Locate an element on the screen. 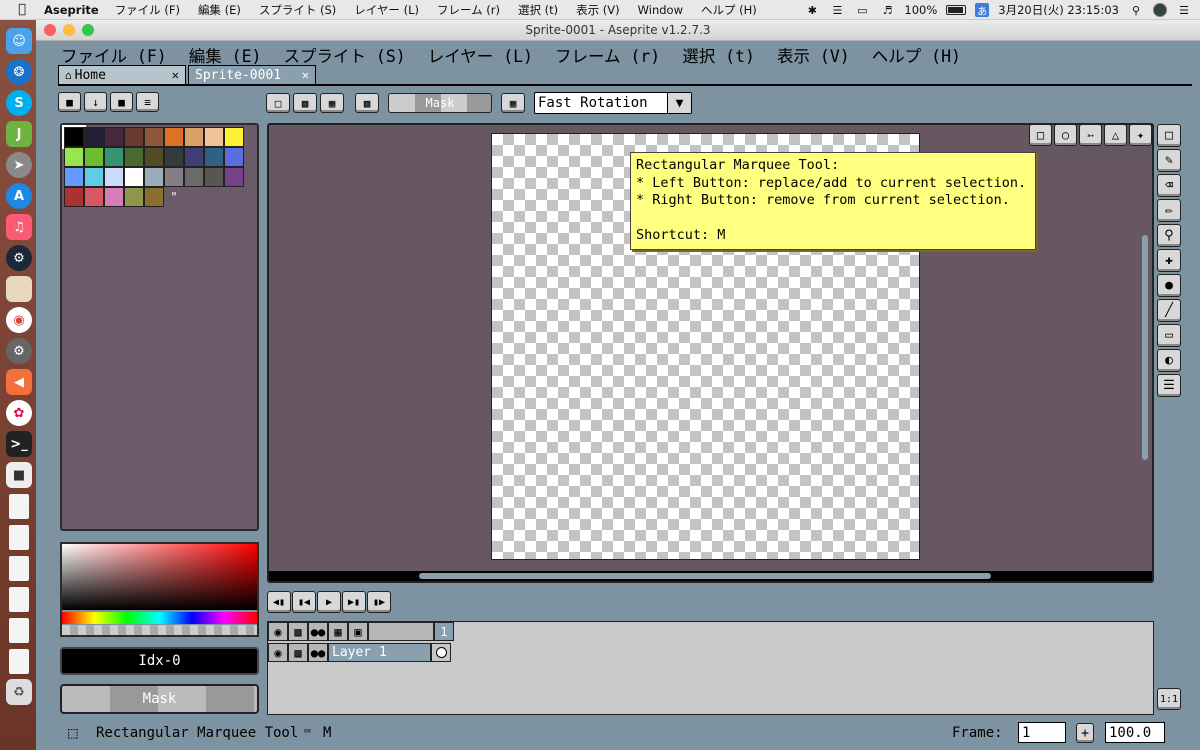 This screenshot has width=1200, height=750. selection-mode-replace-icon: □ is located at coordinates (278, 103).